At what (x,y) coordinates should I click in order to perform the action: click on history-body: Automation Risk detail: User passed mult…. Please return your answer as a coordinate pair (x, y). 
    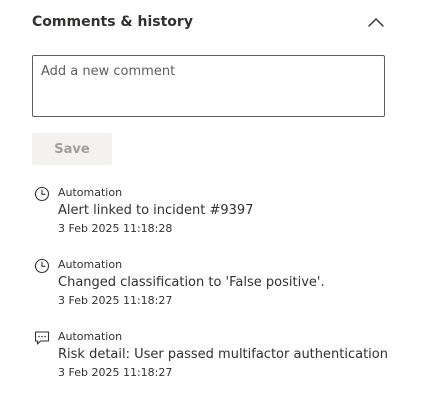
    Looking at the image, I should click on (223, 355).